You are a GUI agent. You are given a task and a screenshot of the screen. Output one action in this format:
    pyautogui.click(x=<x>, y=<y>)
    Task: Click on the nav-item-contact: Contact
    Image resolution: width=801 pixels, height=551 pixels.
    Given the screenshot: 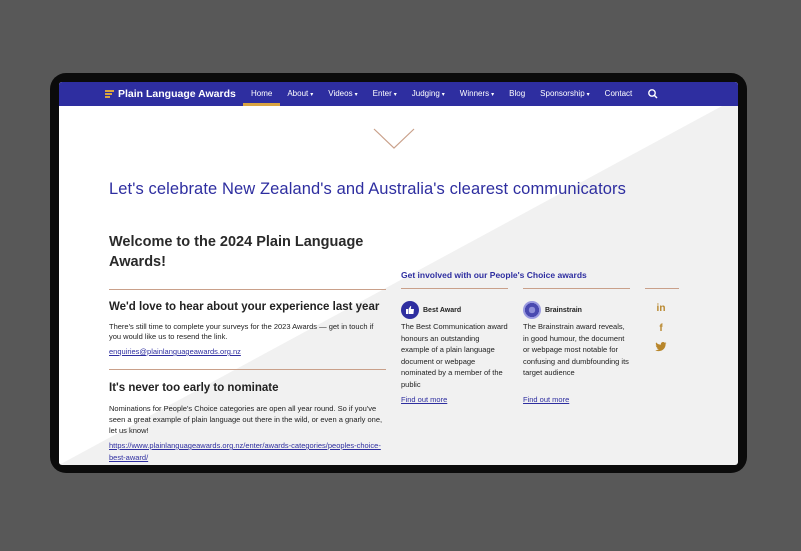 What is the action you would take?
    pyautogui.click(x=619, y=94)
    